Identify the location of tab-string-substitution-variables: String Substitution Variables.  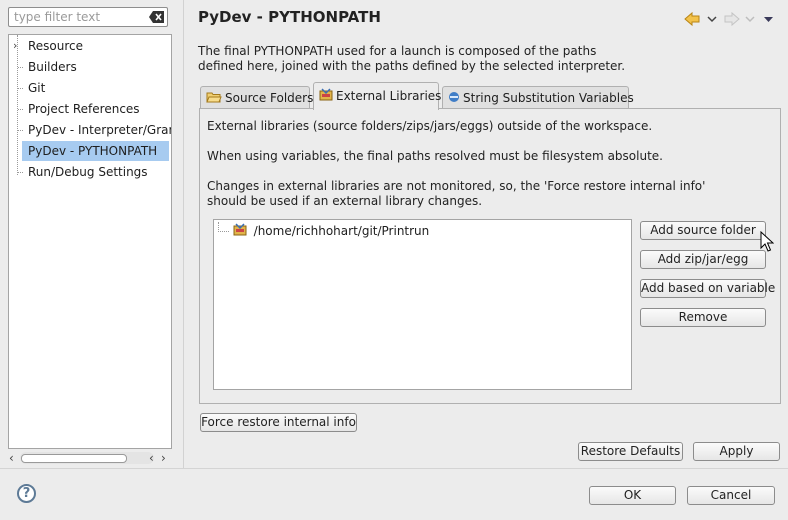
(538, 98).